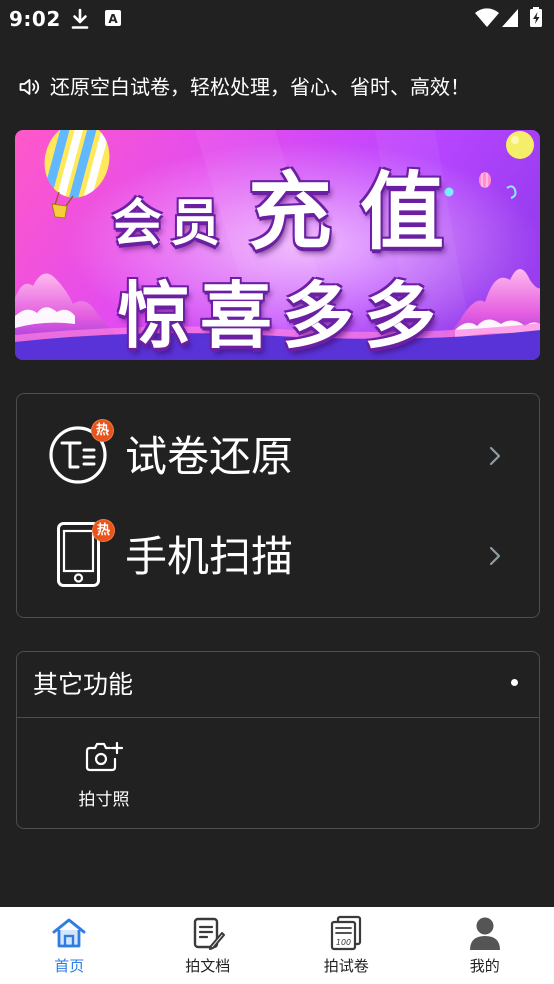 The image size is (554, 984). I want to click on nav-label: 我的, so click(484, 966).